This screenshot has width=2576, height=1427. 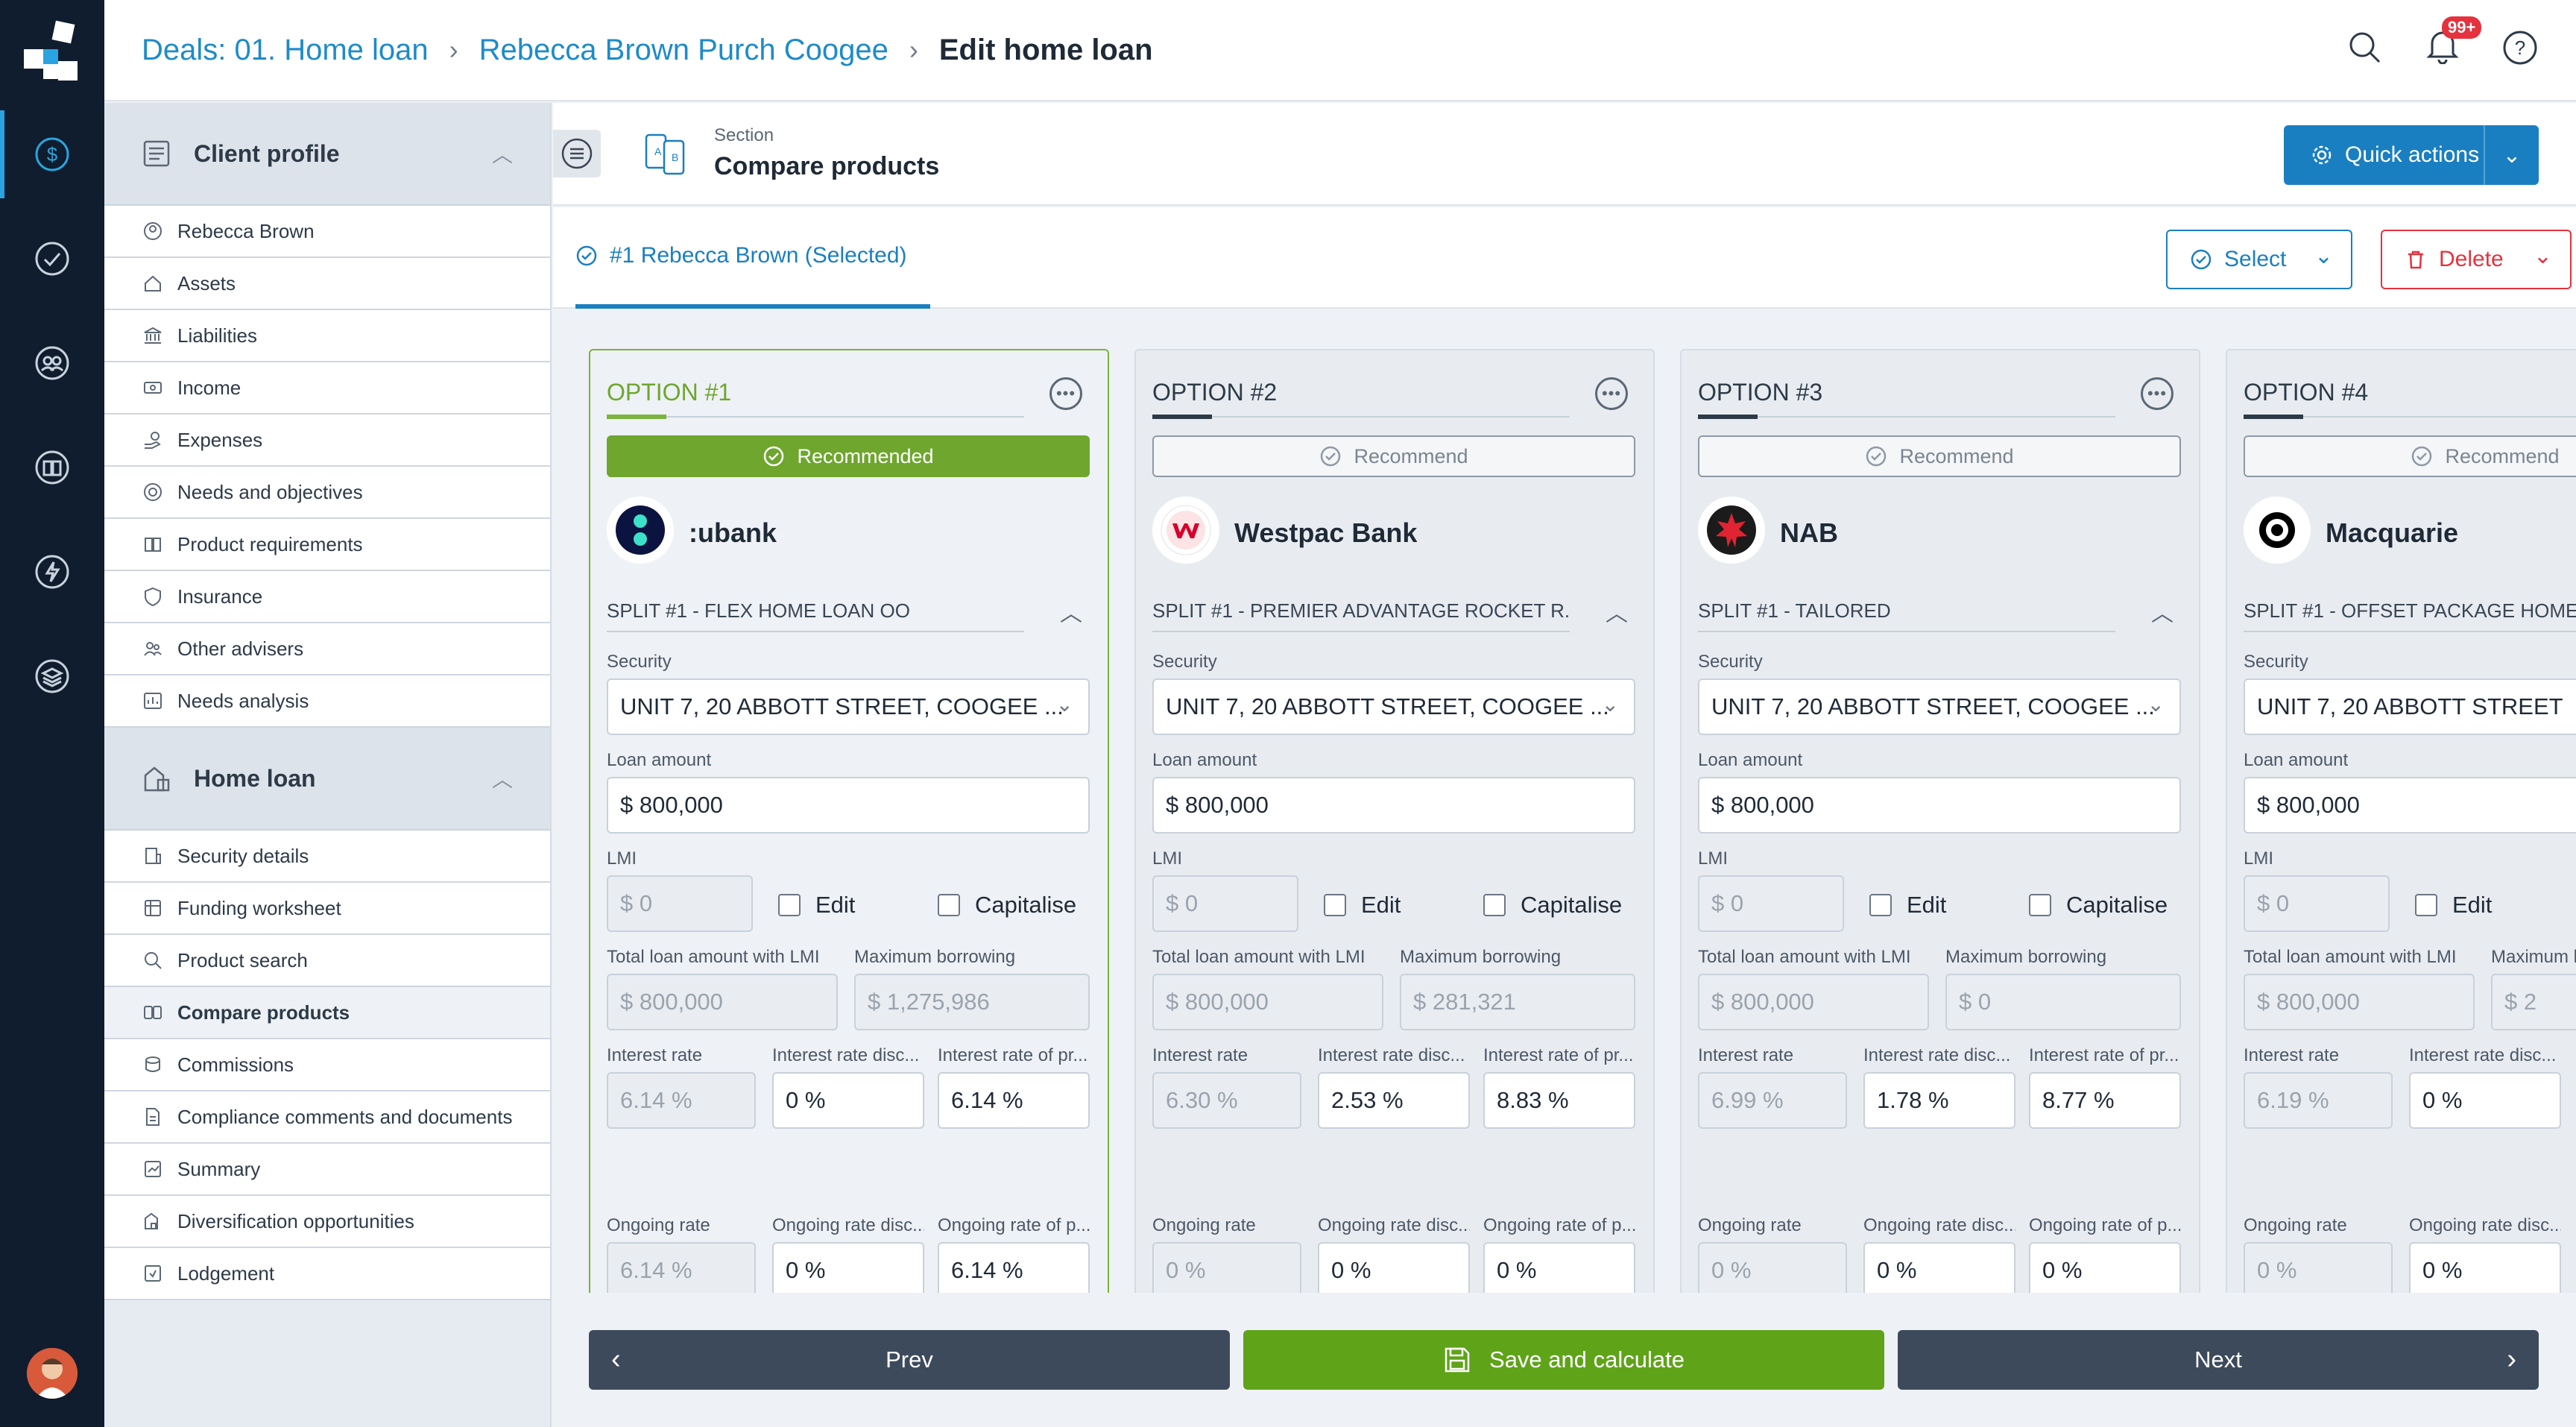 I want to click on max-borrowing-input: $ 2, so click(x=2533, y=1002).